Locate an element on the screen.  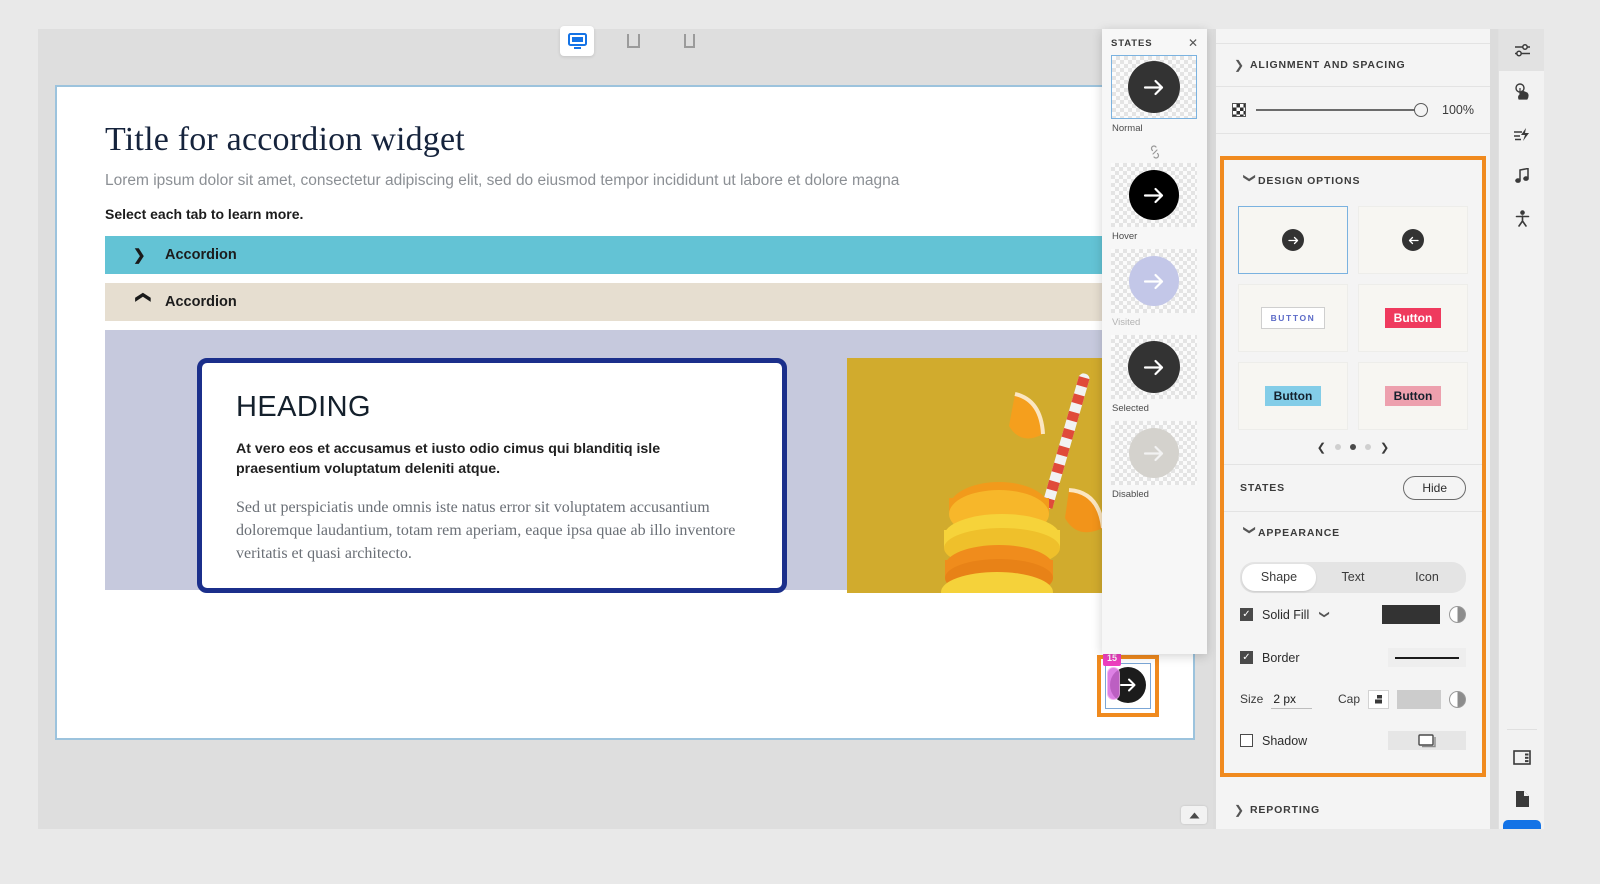
design-option-pink-button: Button is located at coordinates (1413, 318).